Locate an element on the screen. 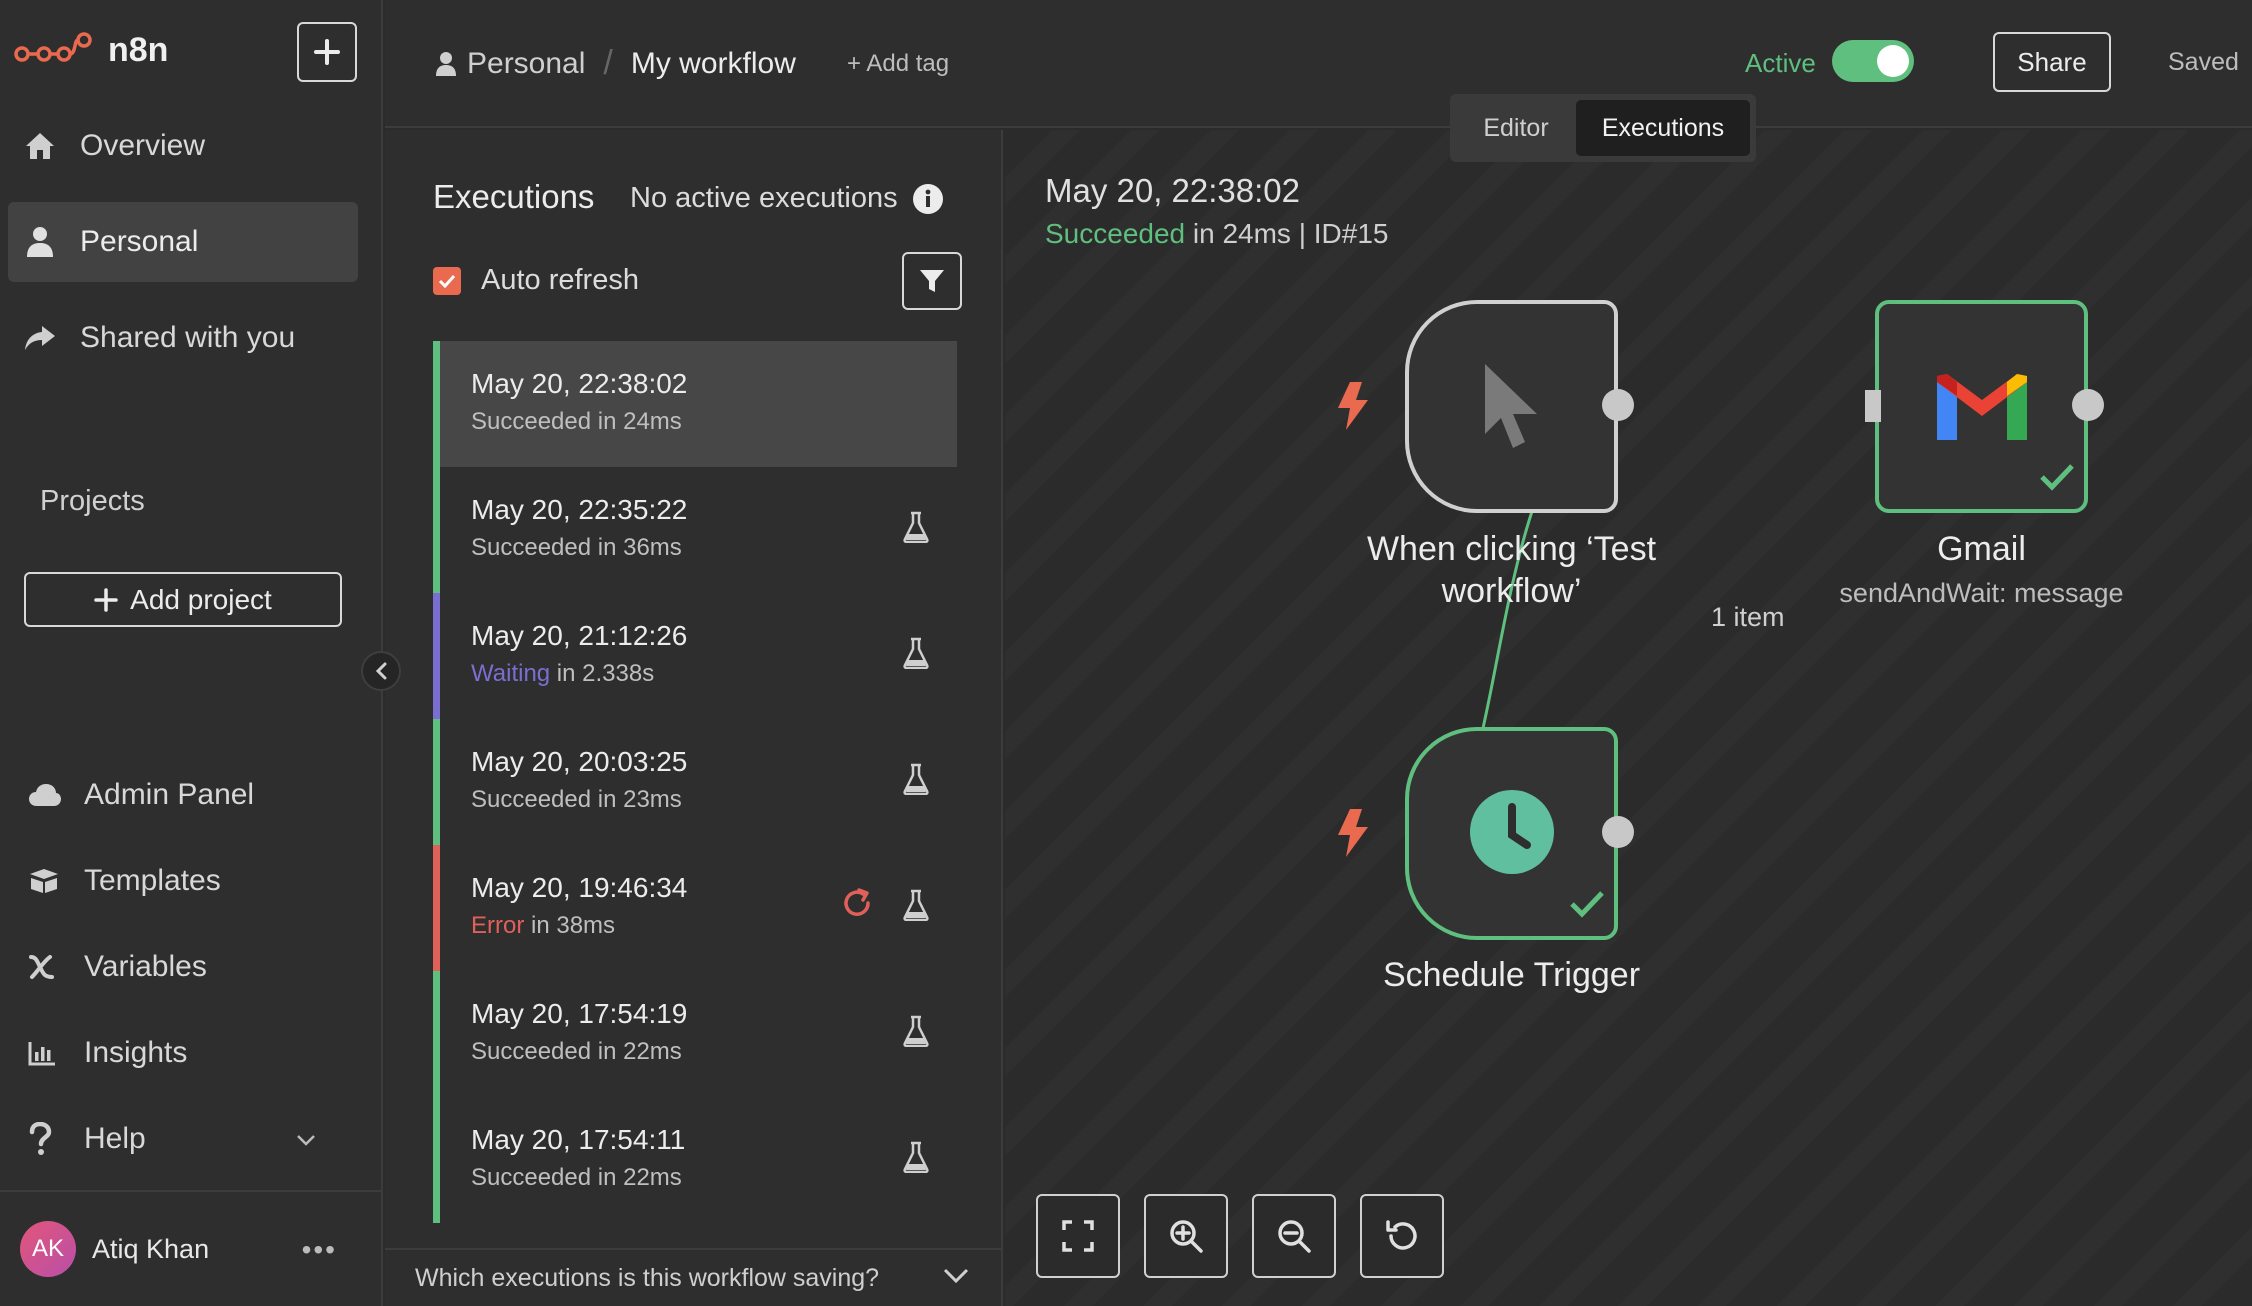 This screenshot has height=1306, width=2252. execution-date: May 20, 22:38:02 is located at coordinates (579, 383).